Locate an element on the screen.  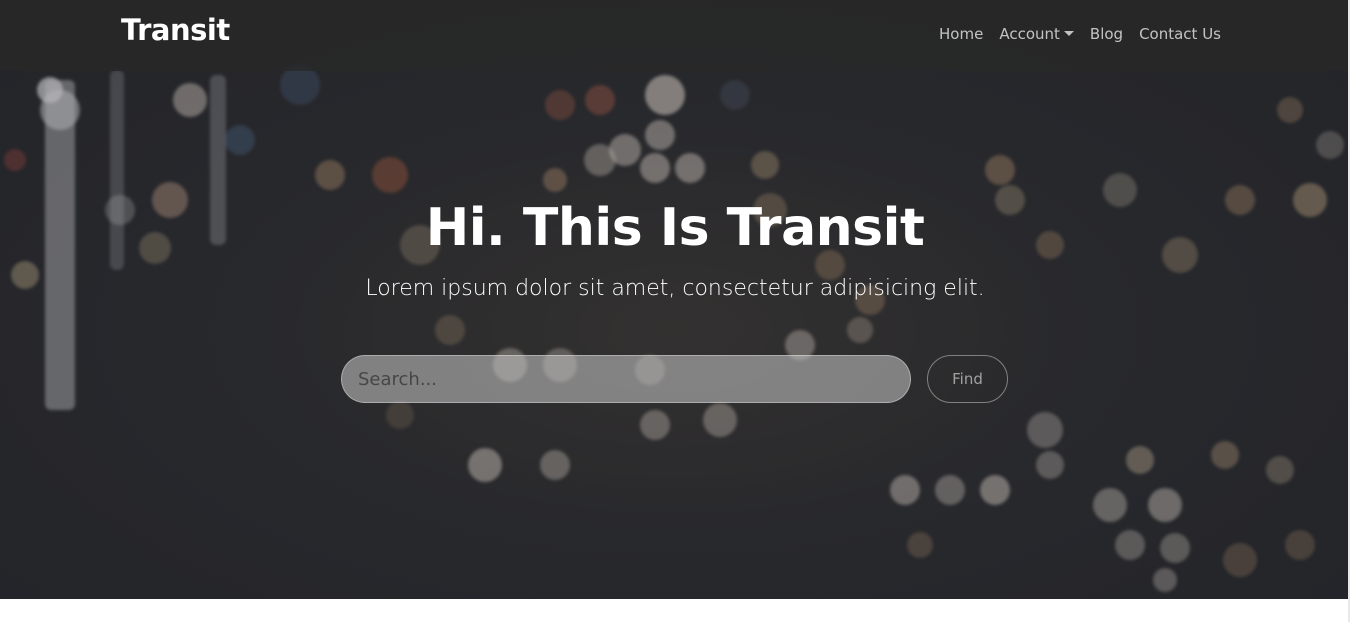
nav-item-home: Home is located at coordinates (961, 34).